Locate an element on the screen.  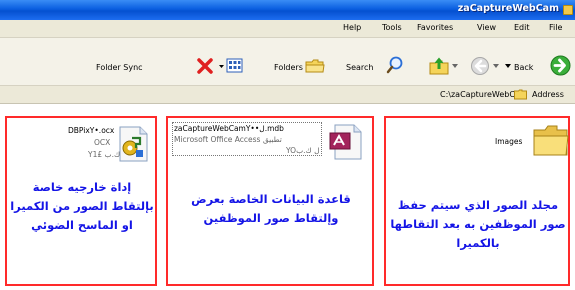
search-button: Search is located at coordinates (359, 67).